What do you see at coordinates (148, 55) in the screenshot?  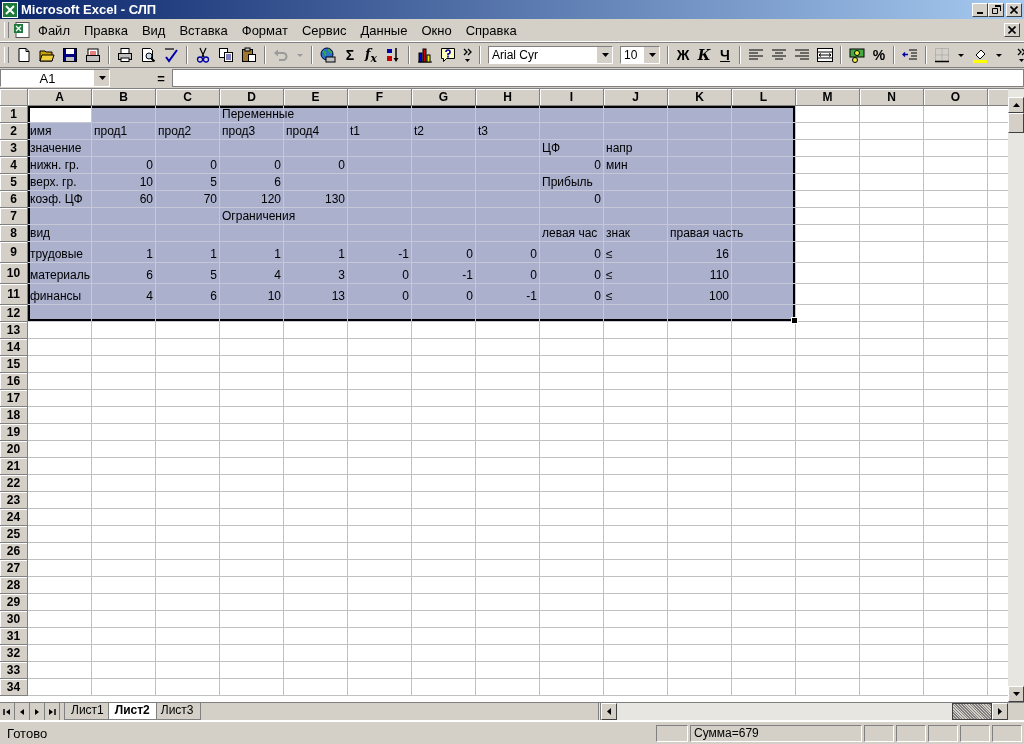 I see `print-preview-icon` at bounding box center [148, 55].